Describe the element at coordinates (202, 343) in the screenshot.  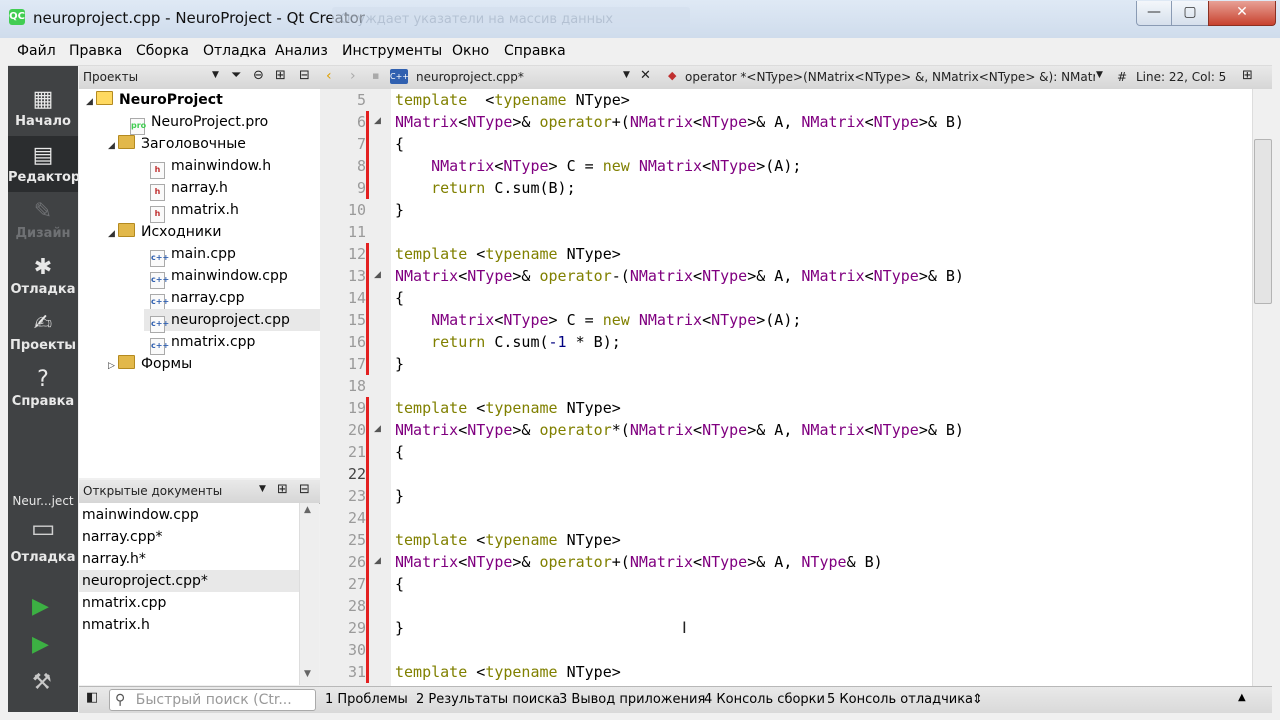
I see `tree-item-file: c++ nmatrix.cpp` at that location.